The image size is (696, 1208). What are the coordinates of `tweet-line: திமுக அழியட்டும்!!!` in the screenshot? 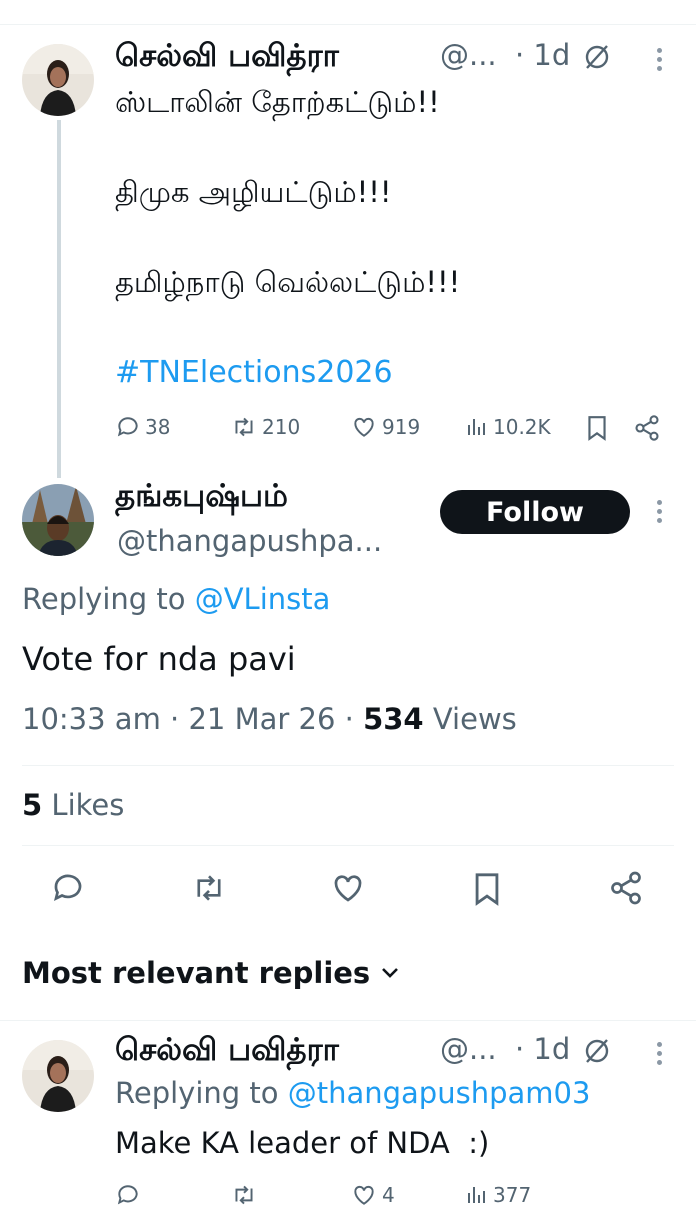 It's located at (253, 192).